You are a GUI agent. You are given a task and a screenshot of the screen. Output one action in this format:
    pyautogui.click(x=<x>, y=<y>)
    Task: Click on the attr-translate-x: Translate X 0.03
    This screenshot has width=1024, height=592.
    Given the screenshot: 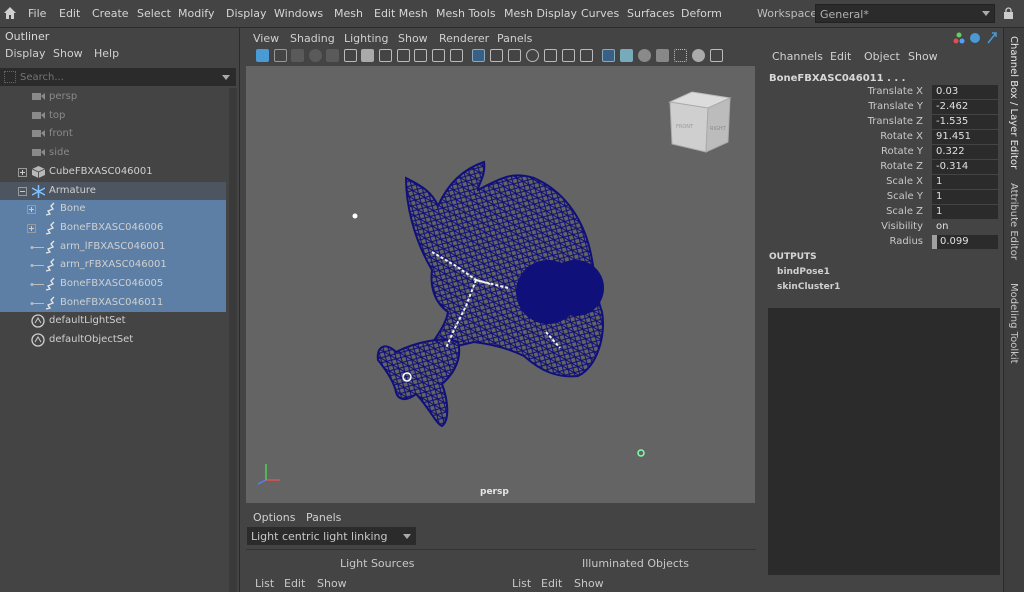 What is the action you would take?
    pyautogui.click(x=880, y=92)
    